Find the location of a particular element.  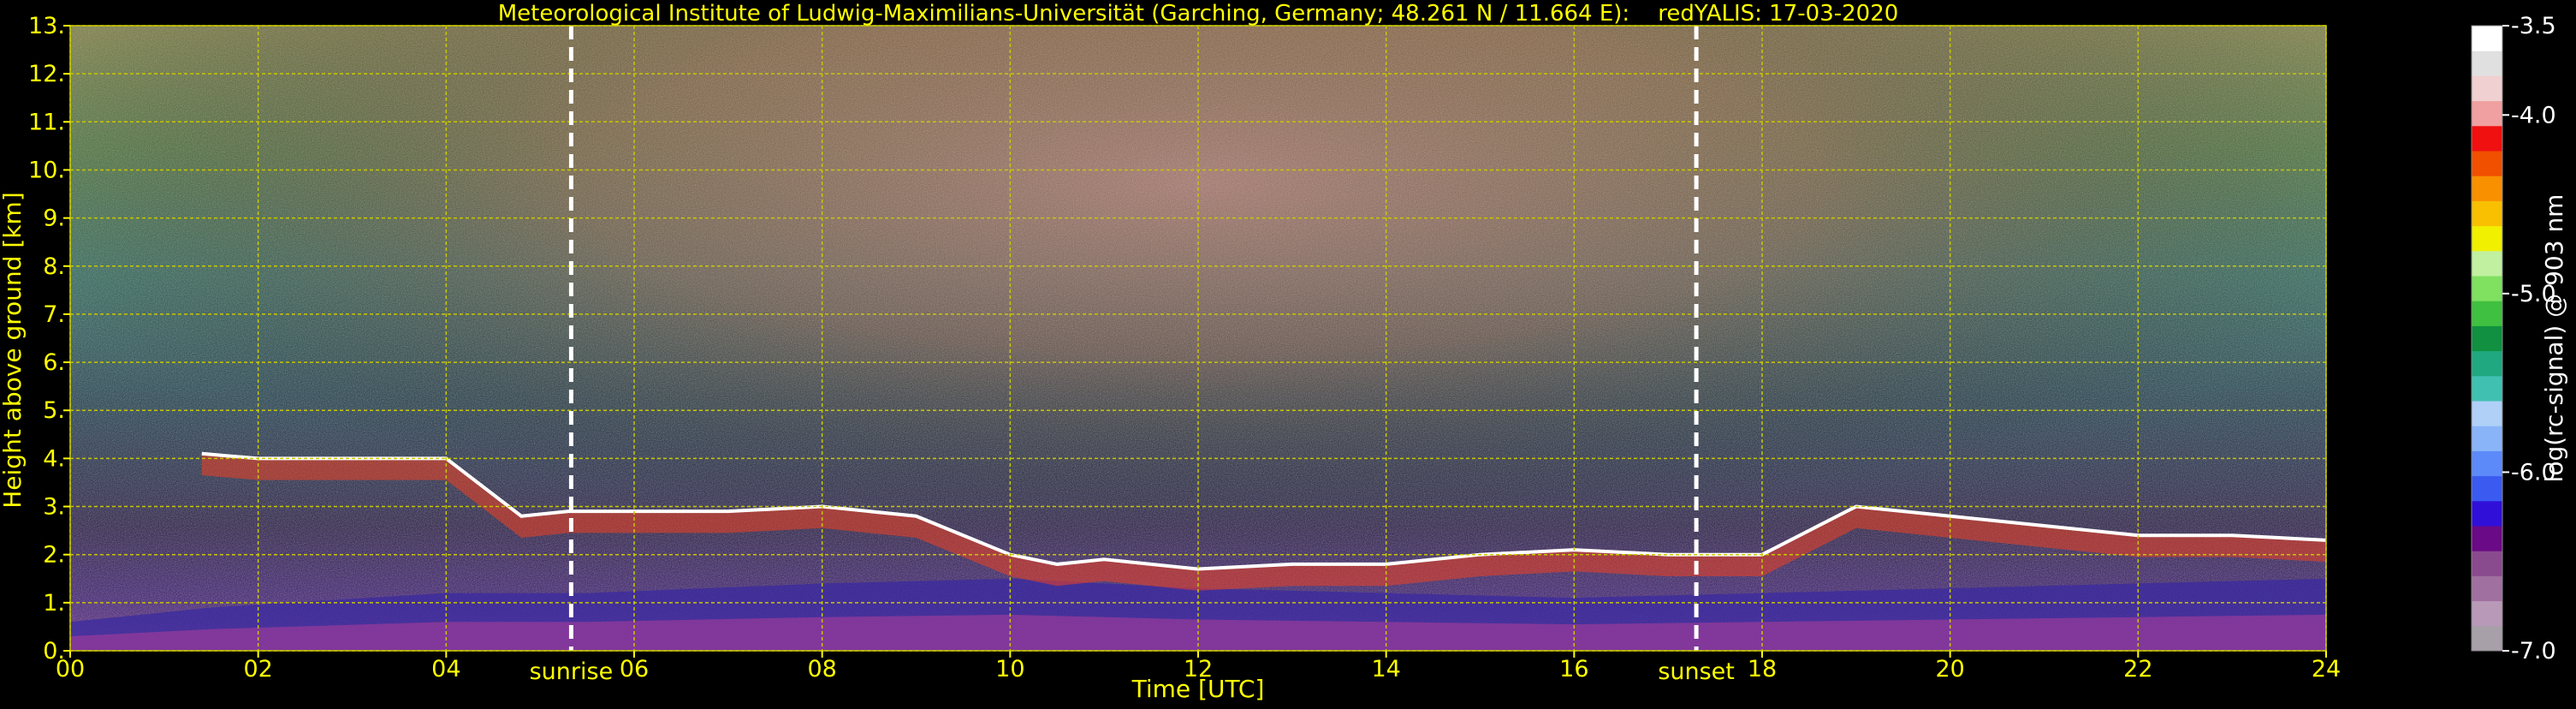

x-tick-label: 02 is located at coordinates (257, 669).